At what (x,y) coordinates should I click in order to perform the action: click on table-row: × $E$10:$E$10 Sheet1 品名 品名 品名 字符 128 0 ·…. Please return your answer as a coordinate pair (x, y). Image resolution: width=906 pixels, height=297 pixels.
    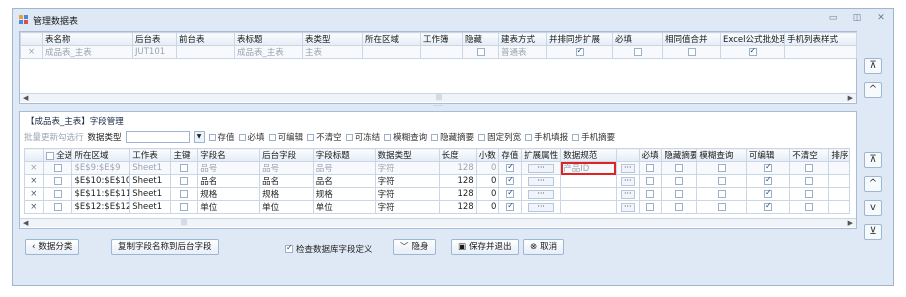
    Looking at the image, I should click on (437, 181).